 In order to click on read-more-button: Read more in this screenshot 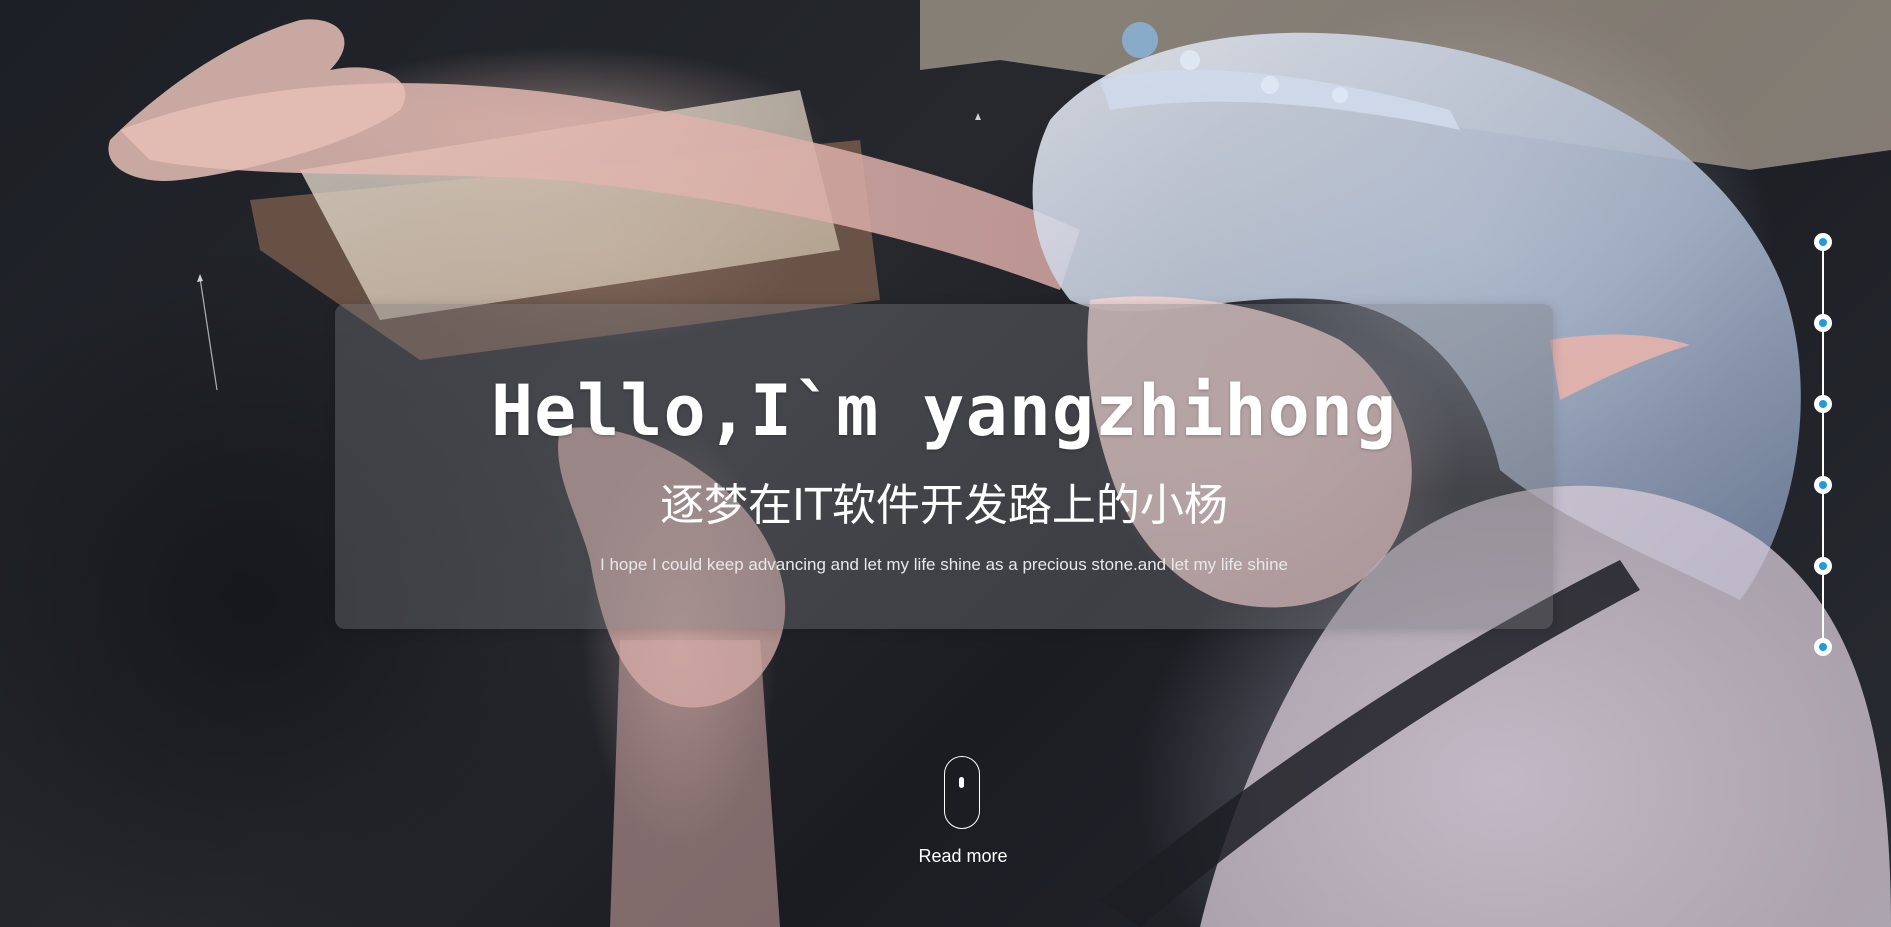, I will do `click(963, 812)`.